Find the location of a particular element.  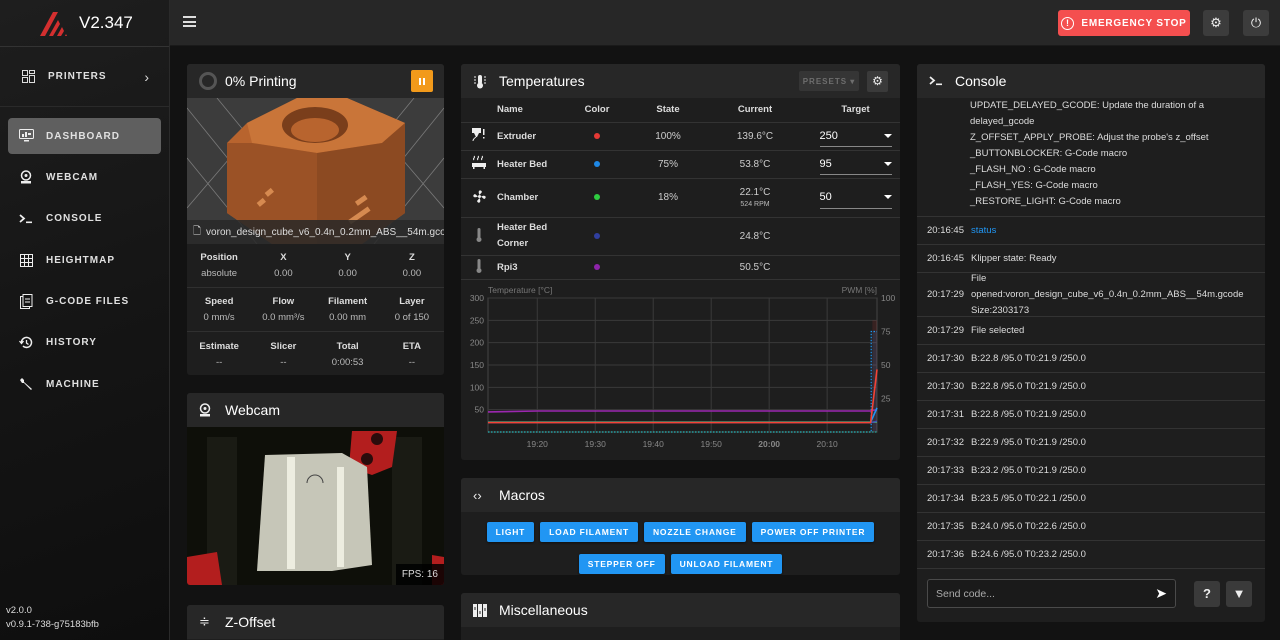

sidebar-item-dashboard: DASHBOARD is located at coordinates (84, 136).